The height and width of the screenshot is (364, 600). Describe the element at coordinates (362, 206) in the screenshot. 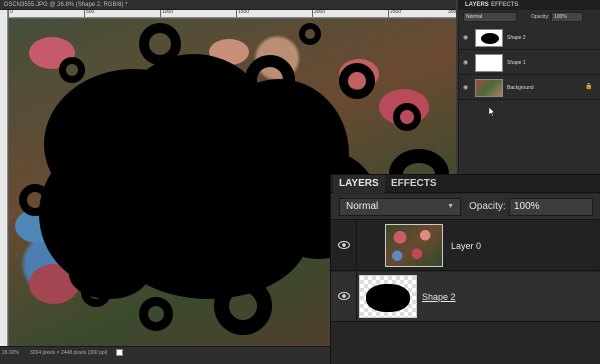

I see `blend-mode-value: Normal` at that location.